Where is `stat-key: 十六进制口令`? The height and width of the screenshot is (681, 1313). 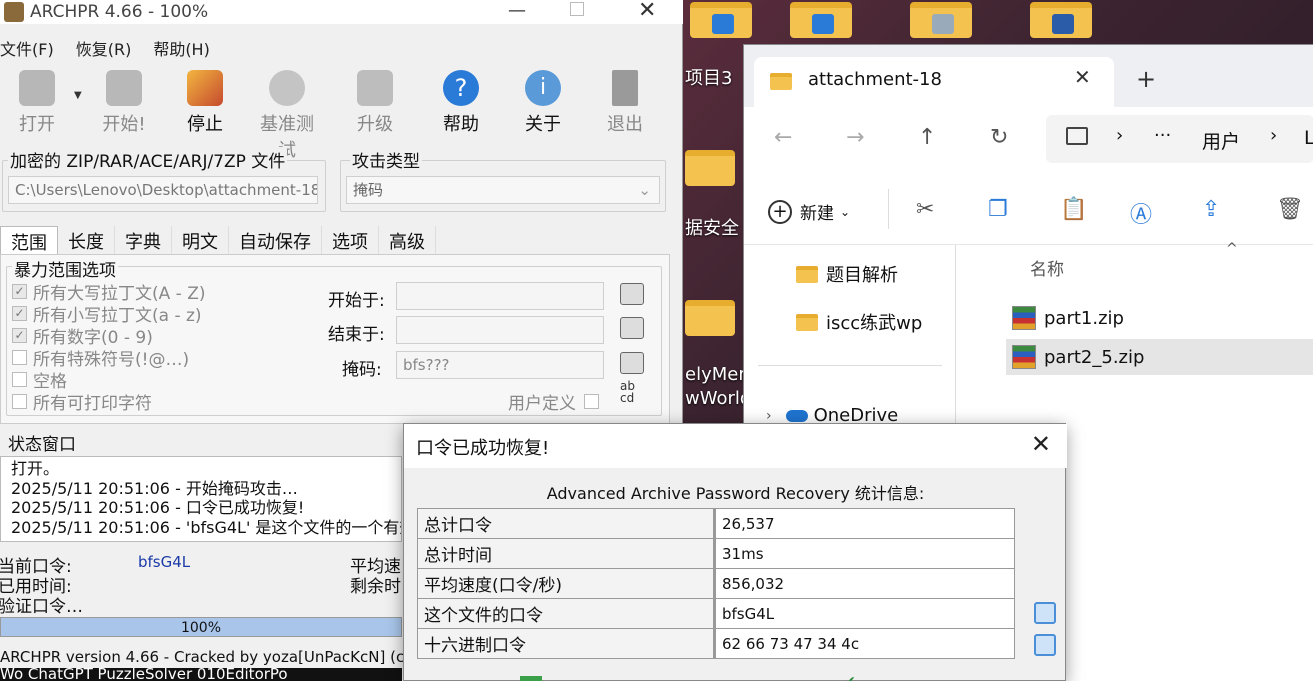 stat-key: 十六进制口令 is located at coordinates (566, 643).